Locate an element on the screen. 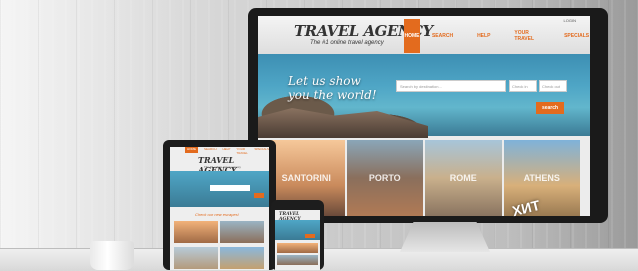 This screenshot has height=271, width=638. main-nav: HOME SEARCH HELP YOUR TRAVEL SPECIALS is located at coordinates (497, 37).